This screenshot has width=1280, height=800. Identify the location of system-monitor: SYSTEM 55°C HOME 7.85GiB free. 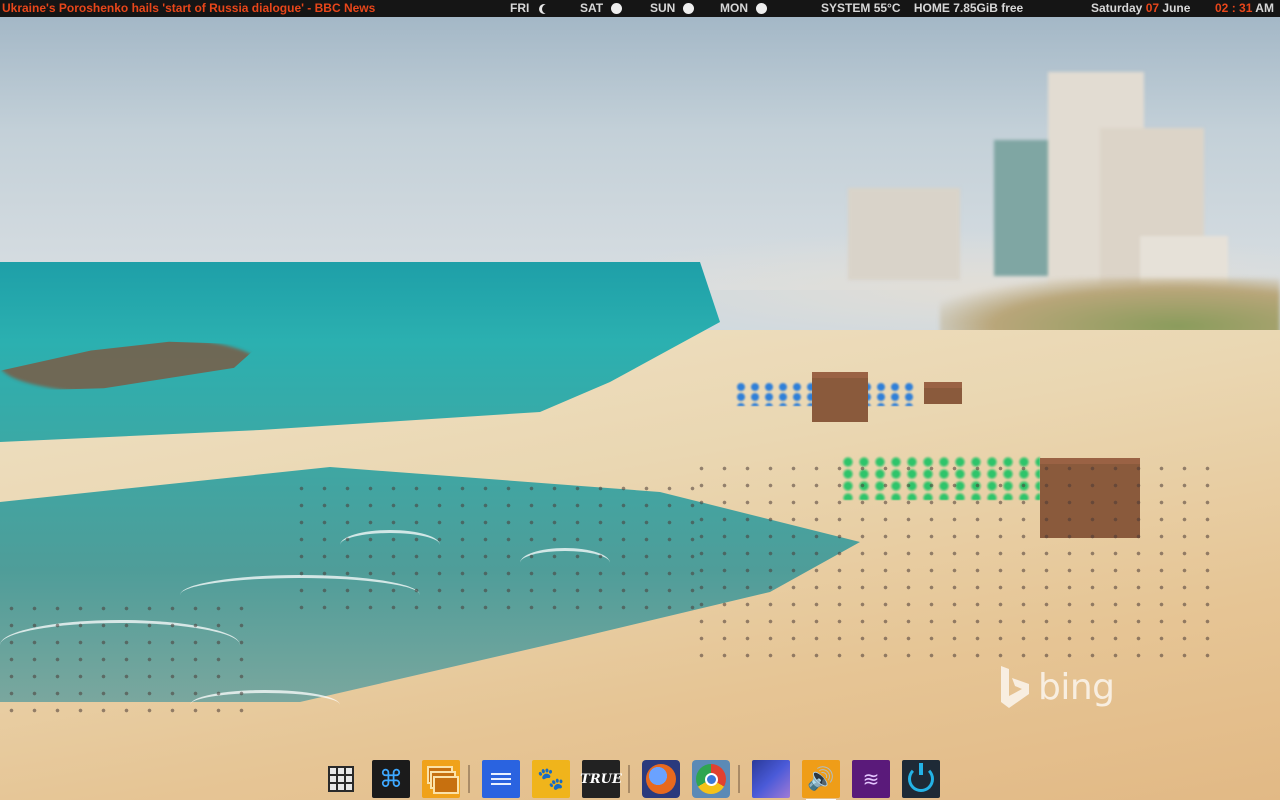
(922, 8).